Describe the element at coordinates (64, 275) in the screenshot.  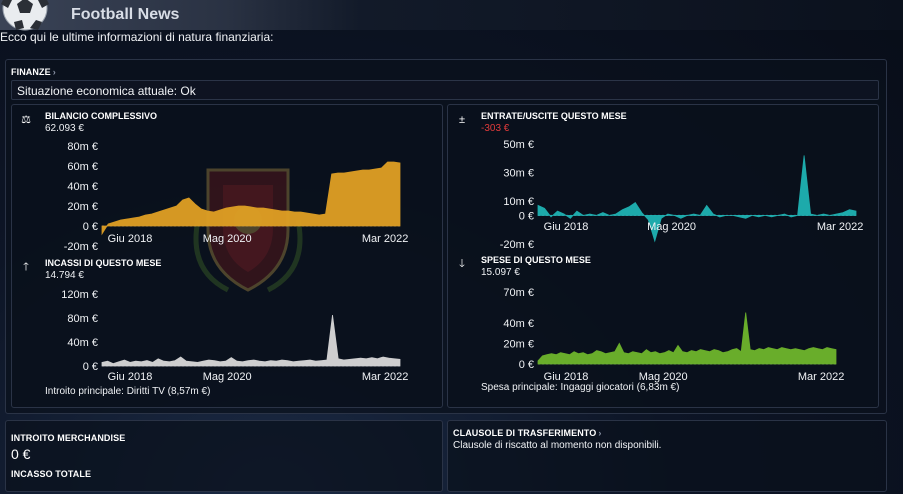
I see `income-value: 14.794 €` at that location.